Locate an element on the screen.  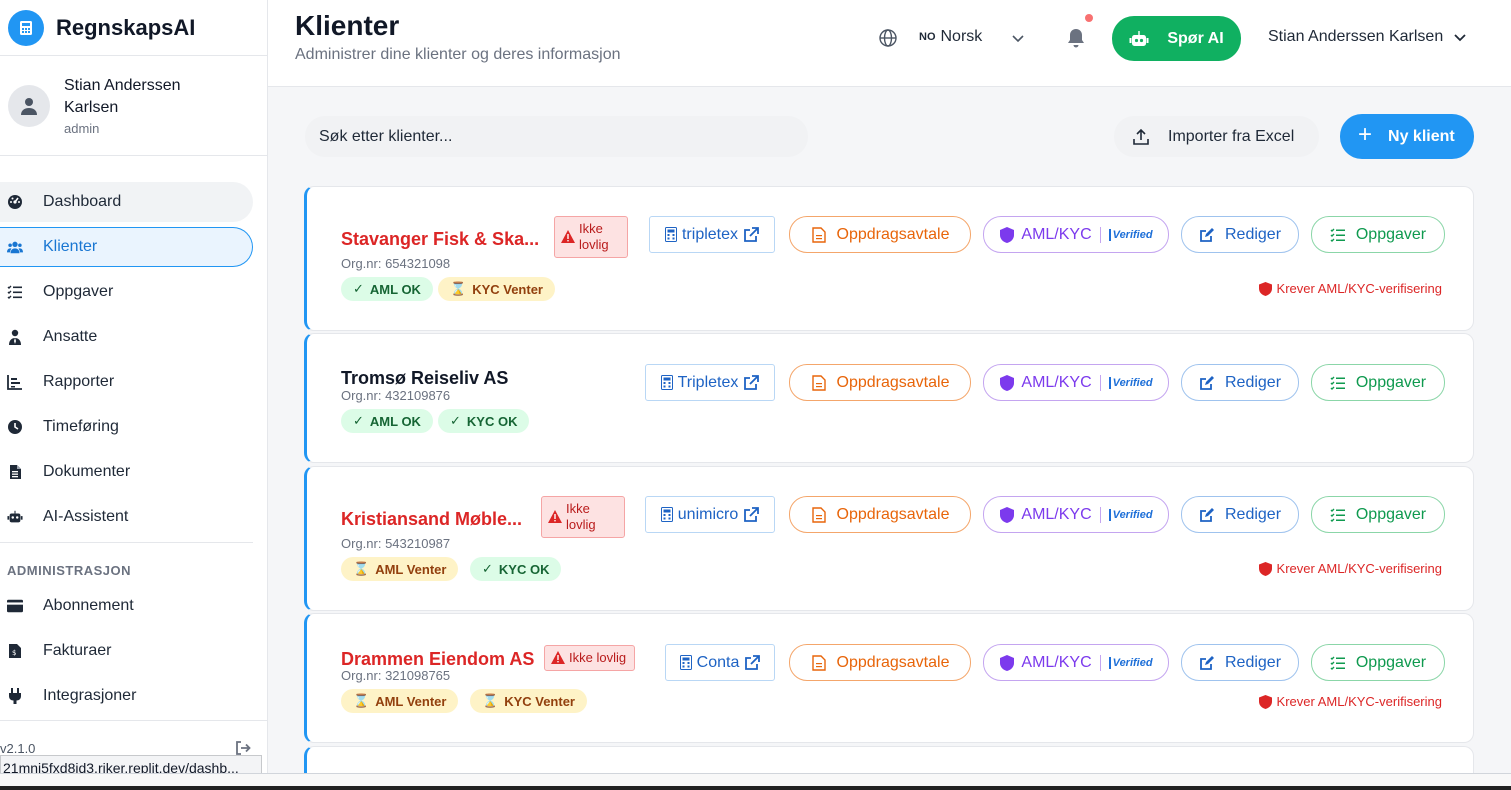
integration-link: unimicro is located at coordinates (710, 514).